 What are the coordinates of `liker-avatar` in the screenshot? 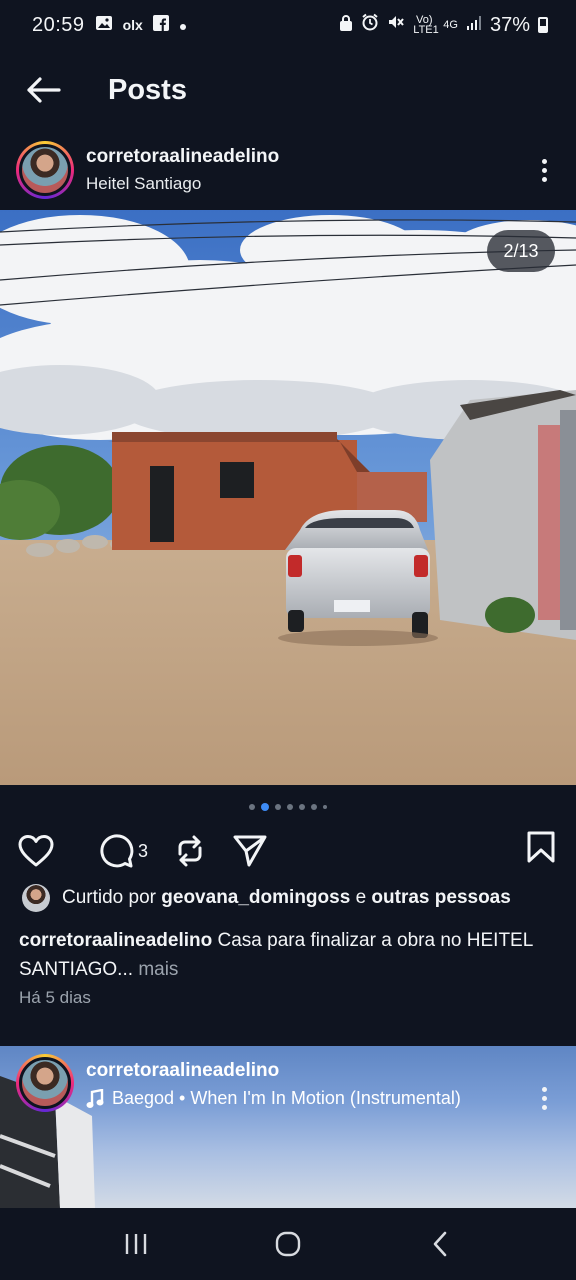 It's located at (36, 898).